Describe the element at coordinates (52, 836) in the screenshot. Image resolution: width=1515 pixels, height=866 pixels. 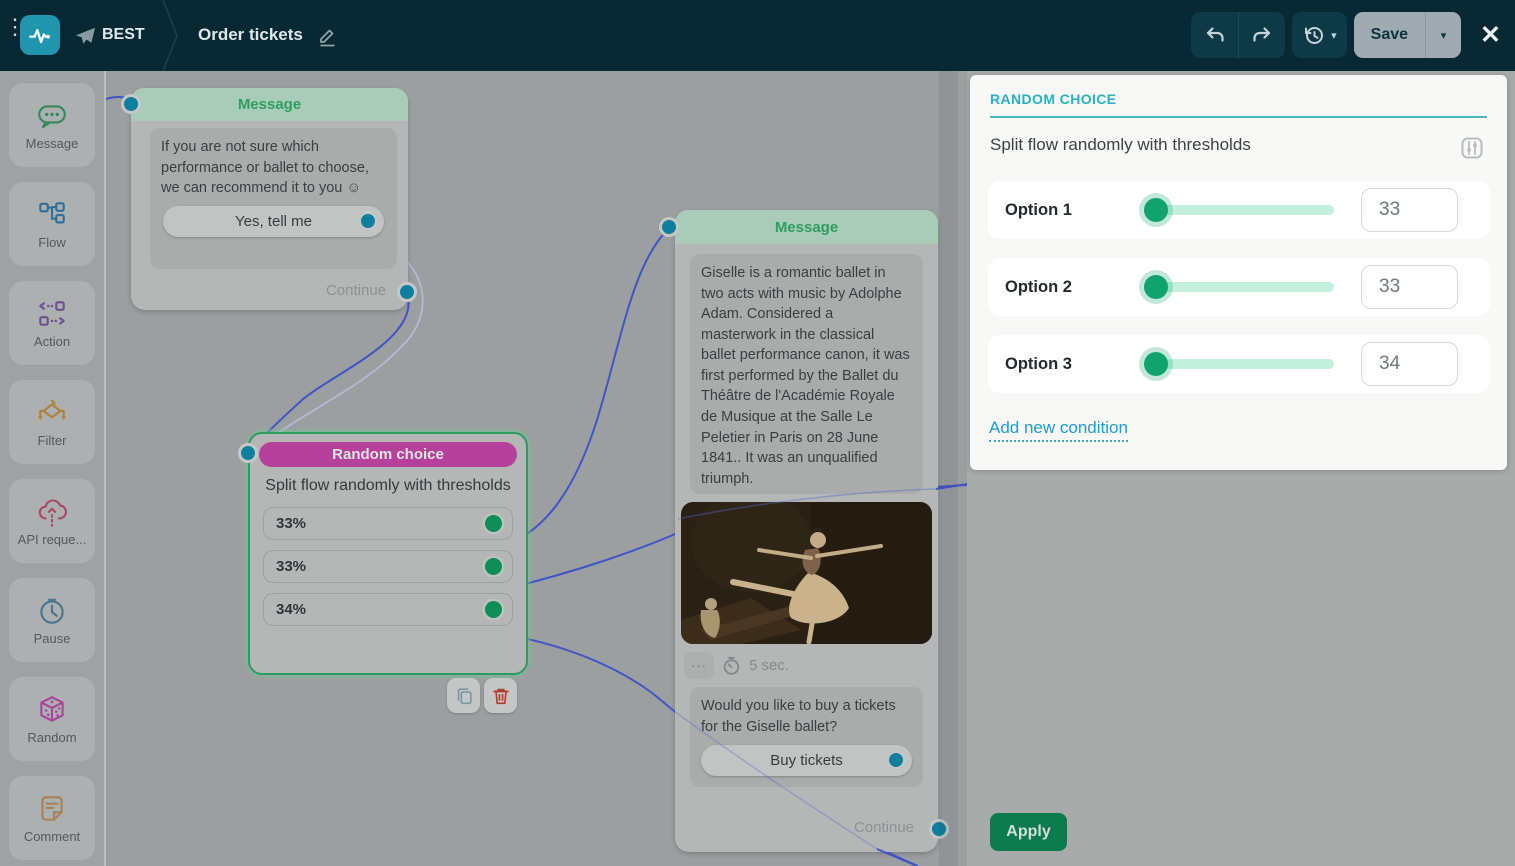
I see `sidebar-item-label: Comment` at that location.